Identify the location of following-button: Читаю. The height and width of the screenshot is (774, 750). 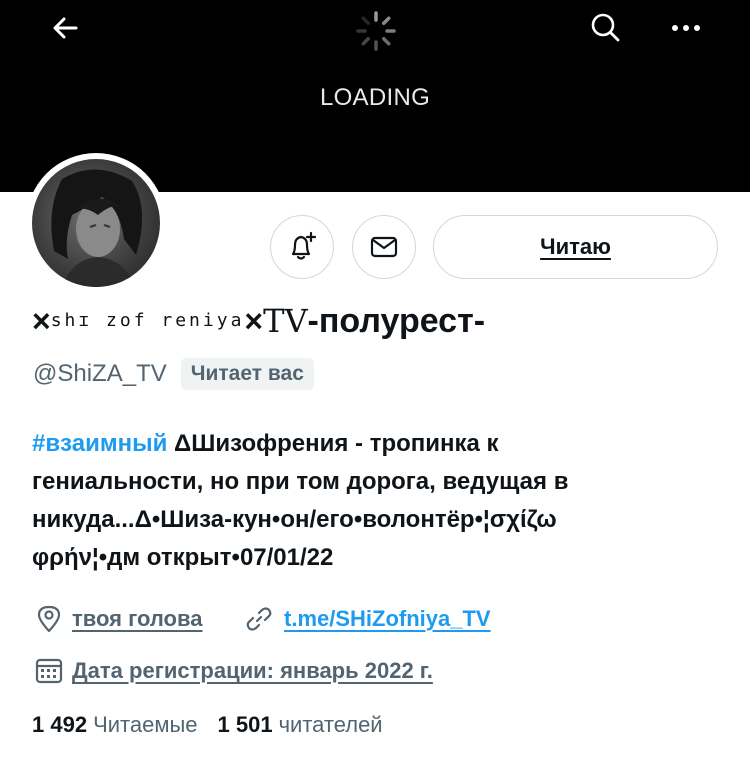
(575, 247).